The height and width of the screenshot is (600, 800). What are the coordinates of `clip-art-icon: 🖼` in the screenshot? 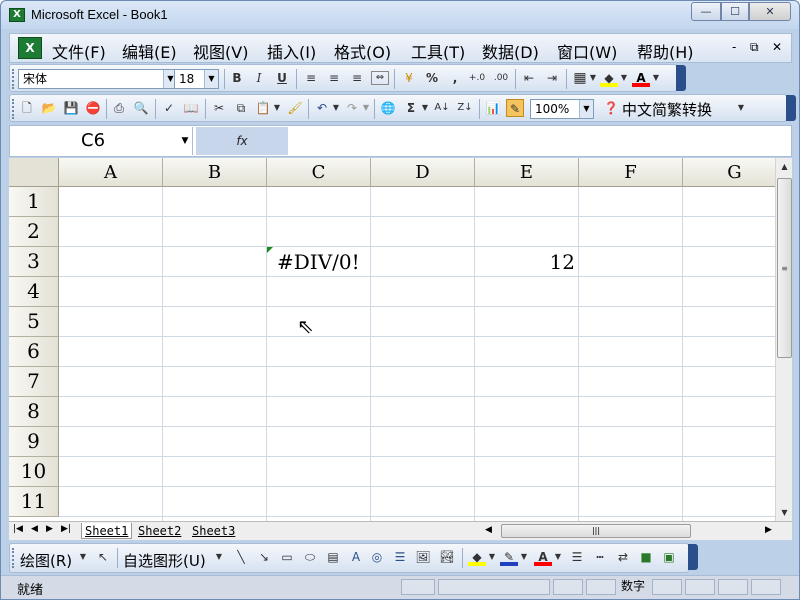 It's located at (423, 557).